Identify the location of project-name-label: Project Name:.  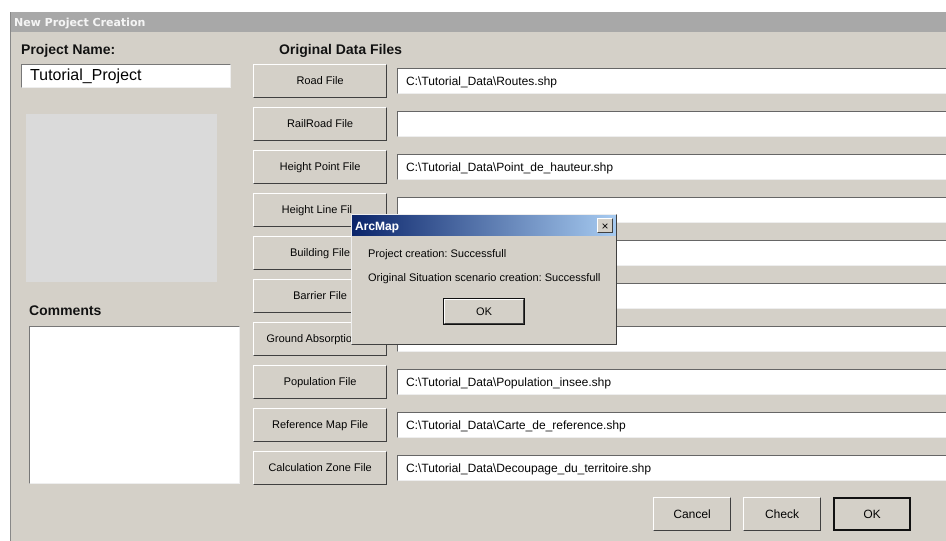
(68, 49).